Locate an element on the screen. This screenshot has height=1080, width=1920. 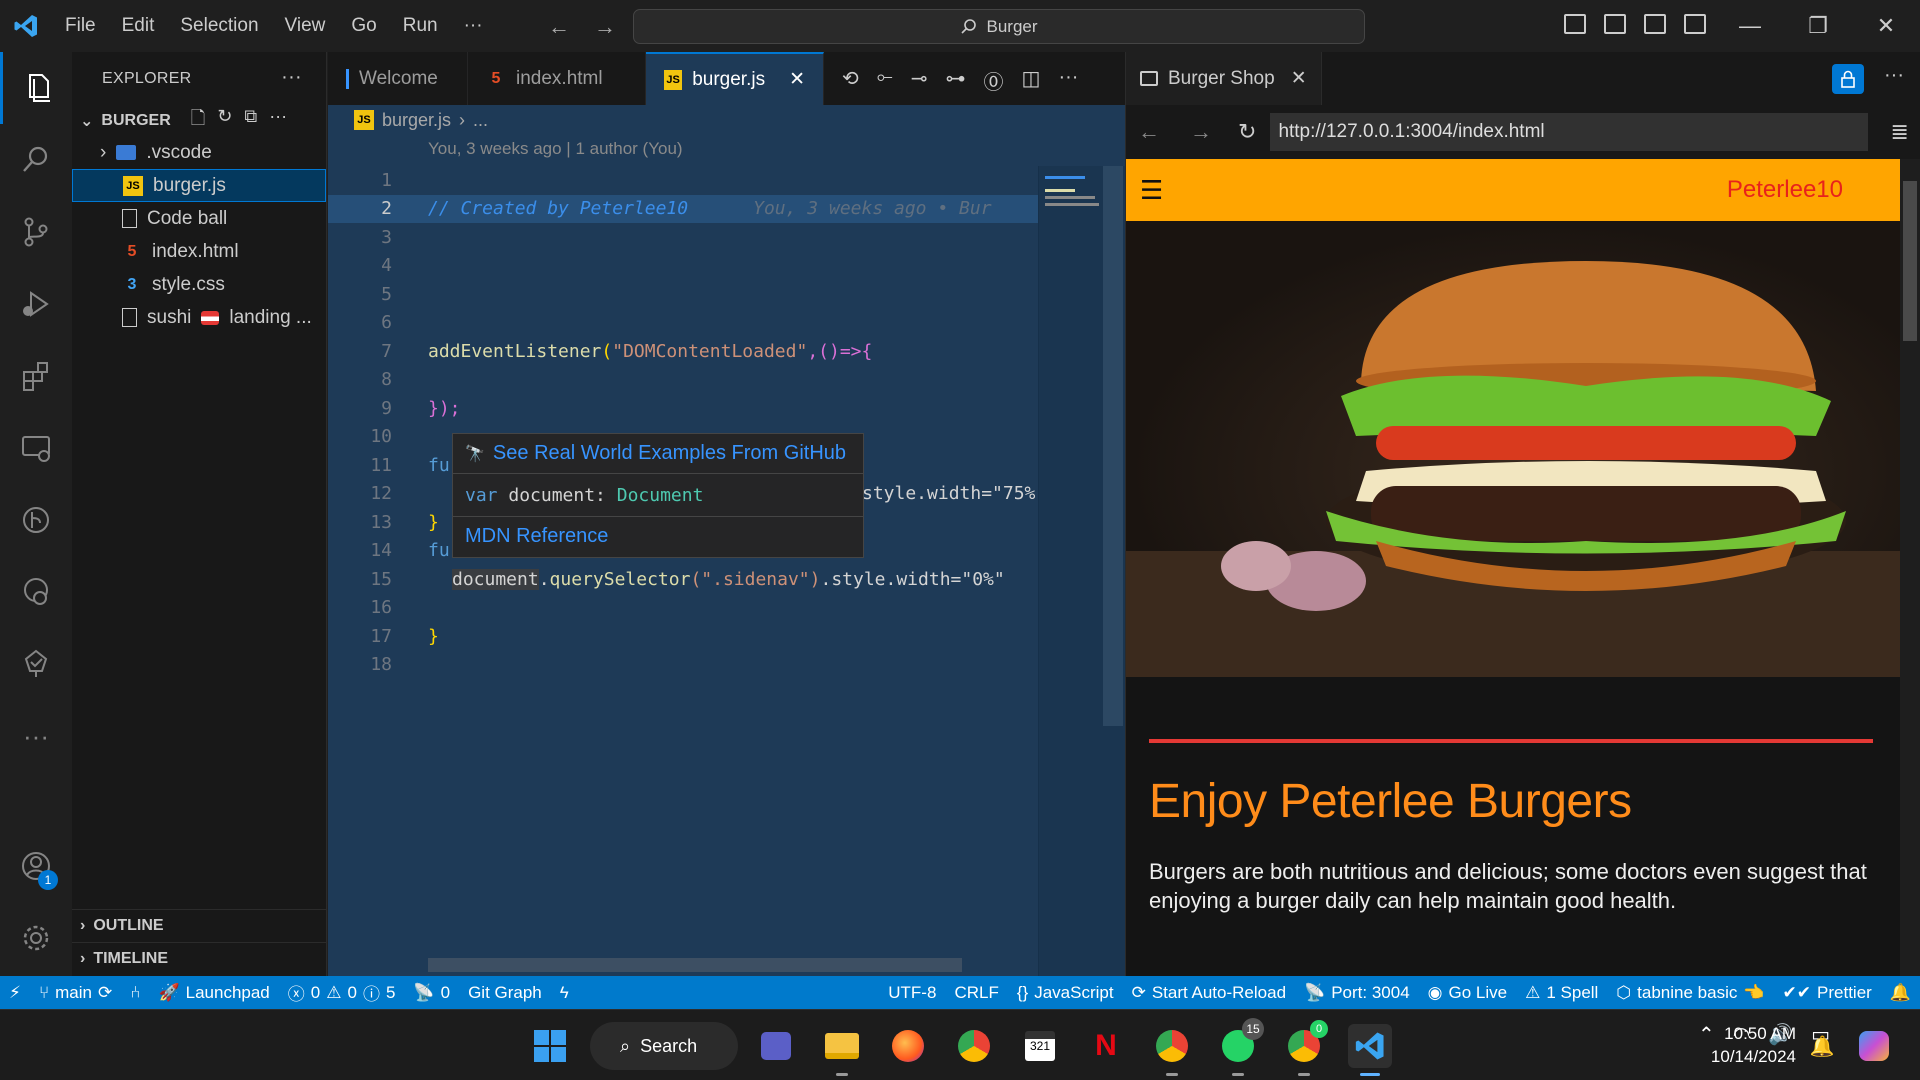
lock-icon is located at coordinates (1848, 79).